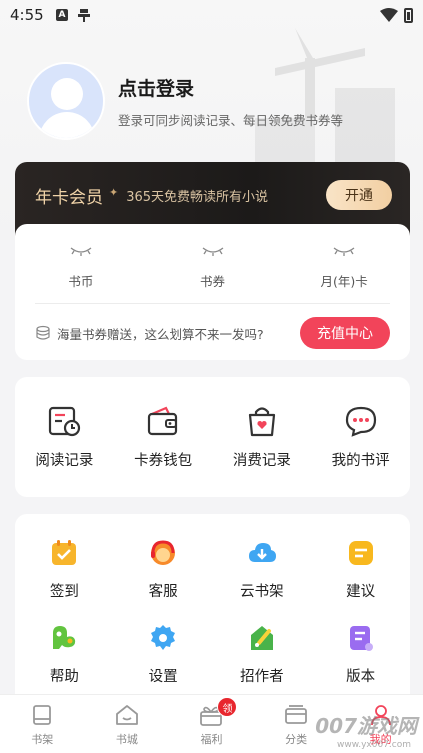 Image resolution: width=423 pixels, height=753 pixels. I want to click on tool-help: 帮助, so click(64, 654).